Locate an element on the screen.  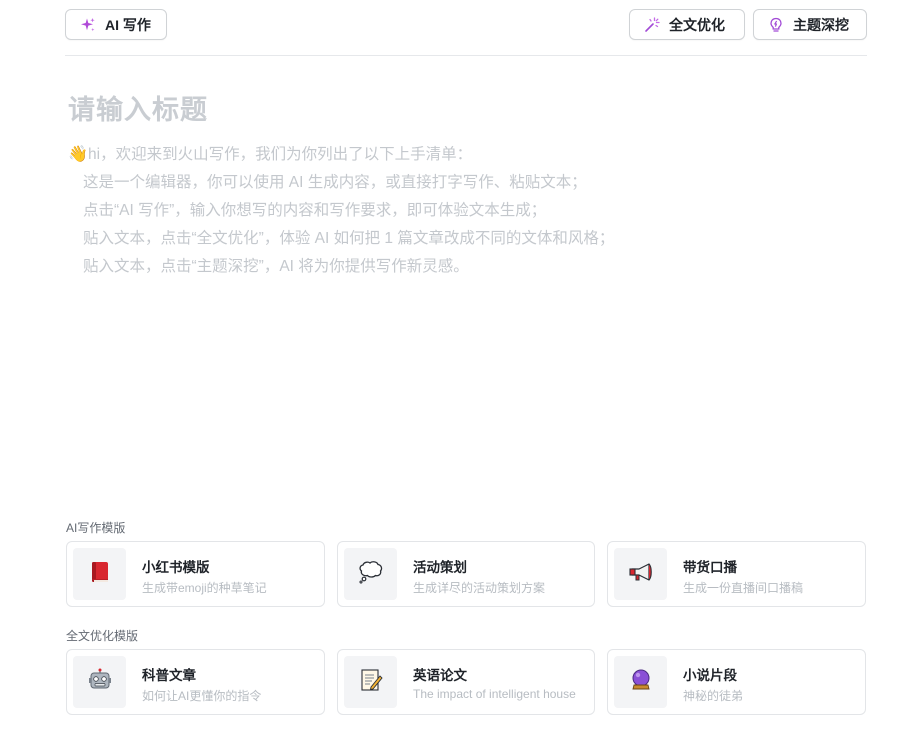
thought-bubble-icon is located at coordinates (371, 574).